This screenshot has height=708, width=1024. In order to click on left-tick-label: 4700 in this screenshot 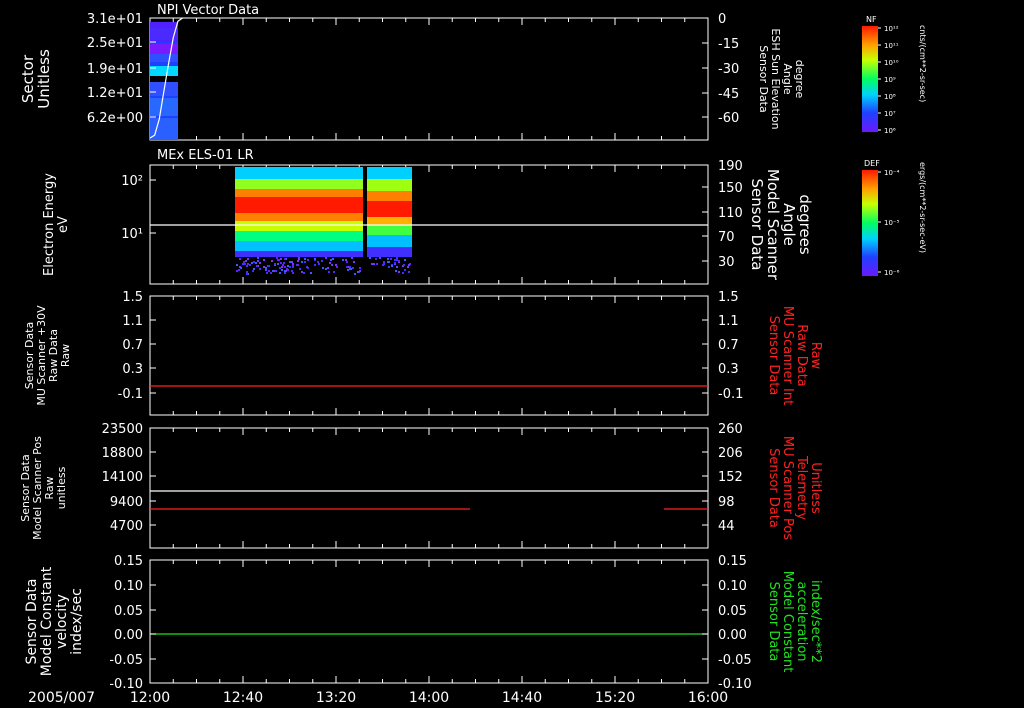, I will do `click(126, 526)`.